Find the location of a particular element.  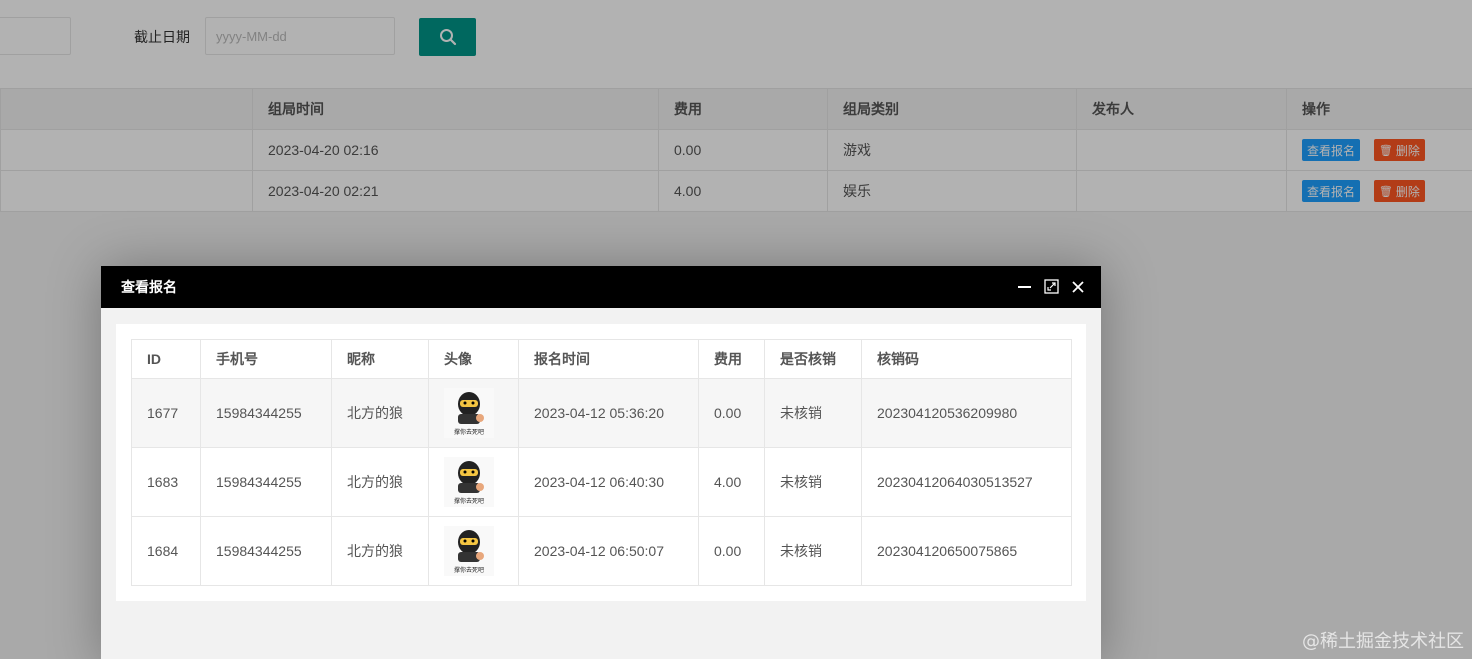

code-cell: 202304120650075865 is located at coordinates (966, 551).